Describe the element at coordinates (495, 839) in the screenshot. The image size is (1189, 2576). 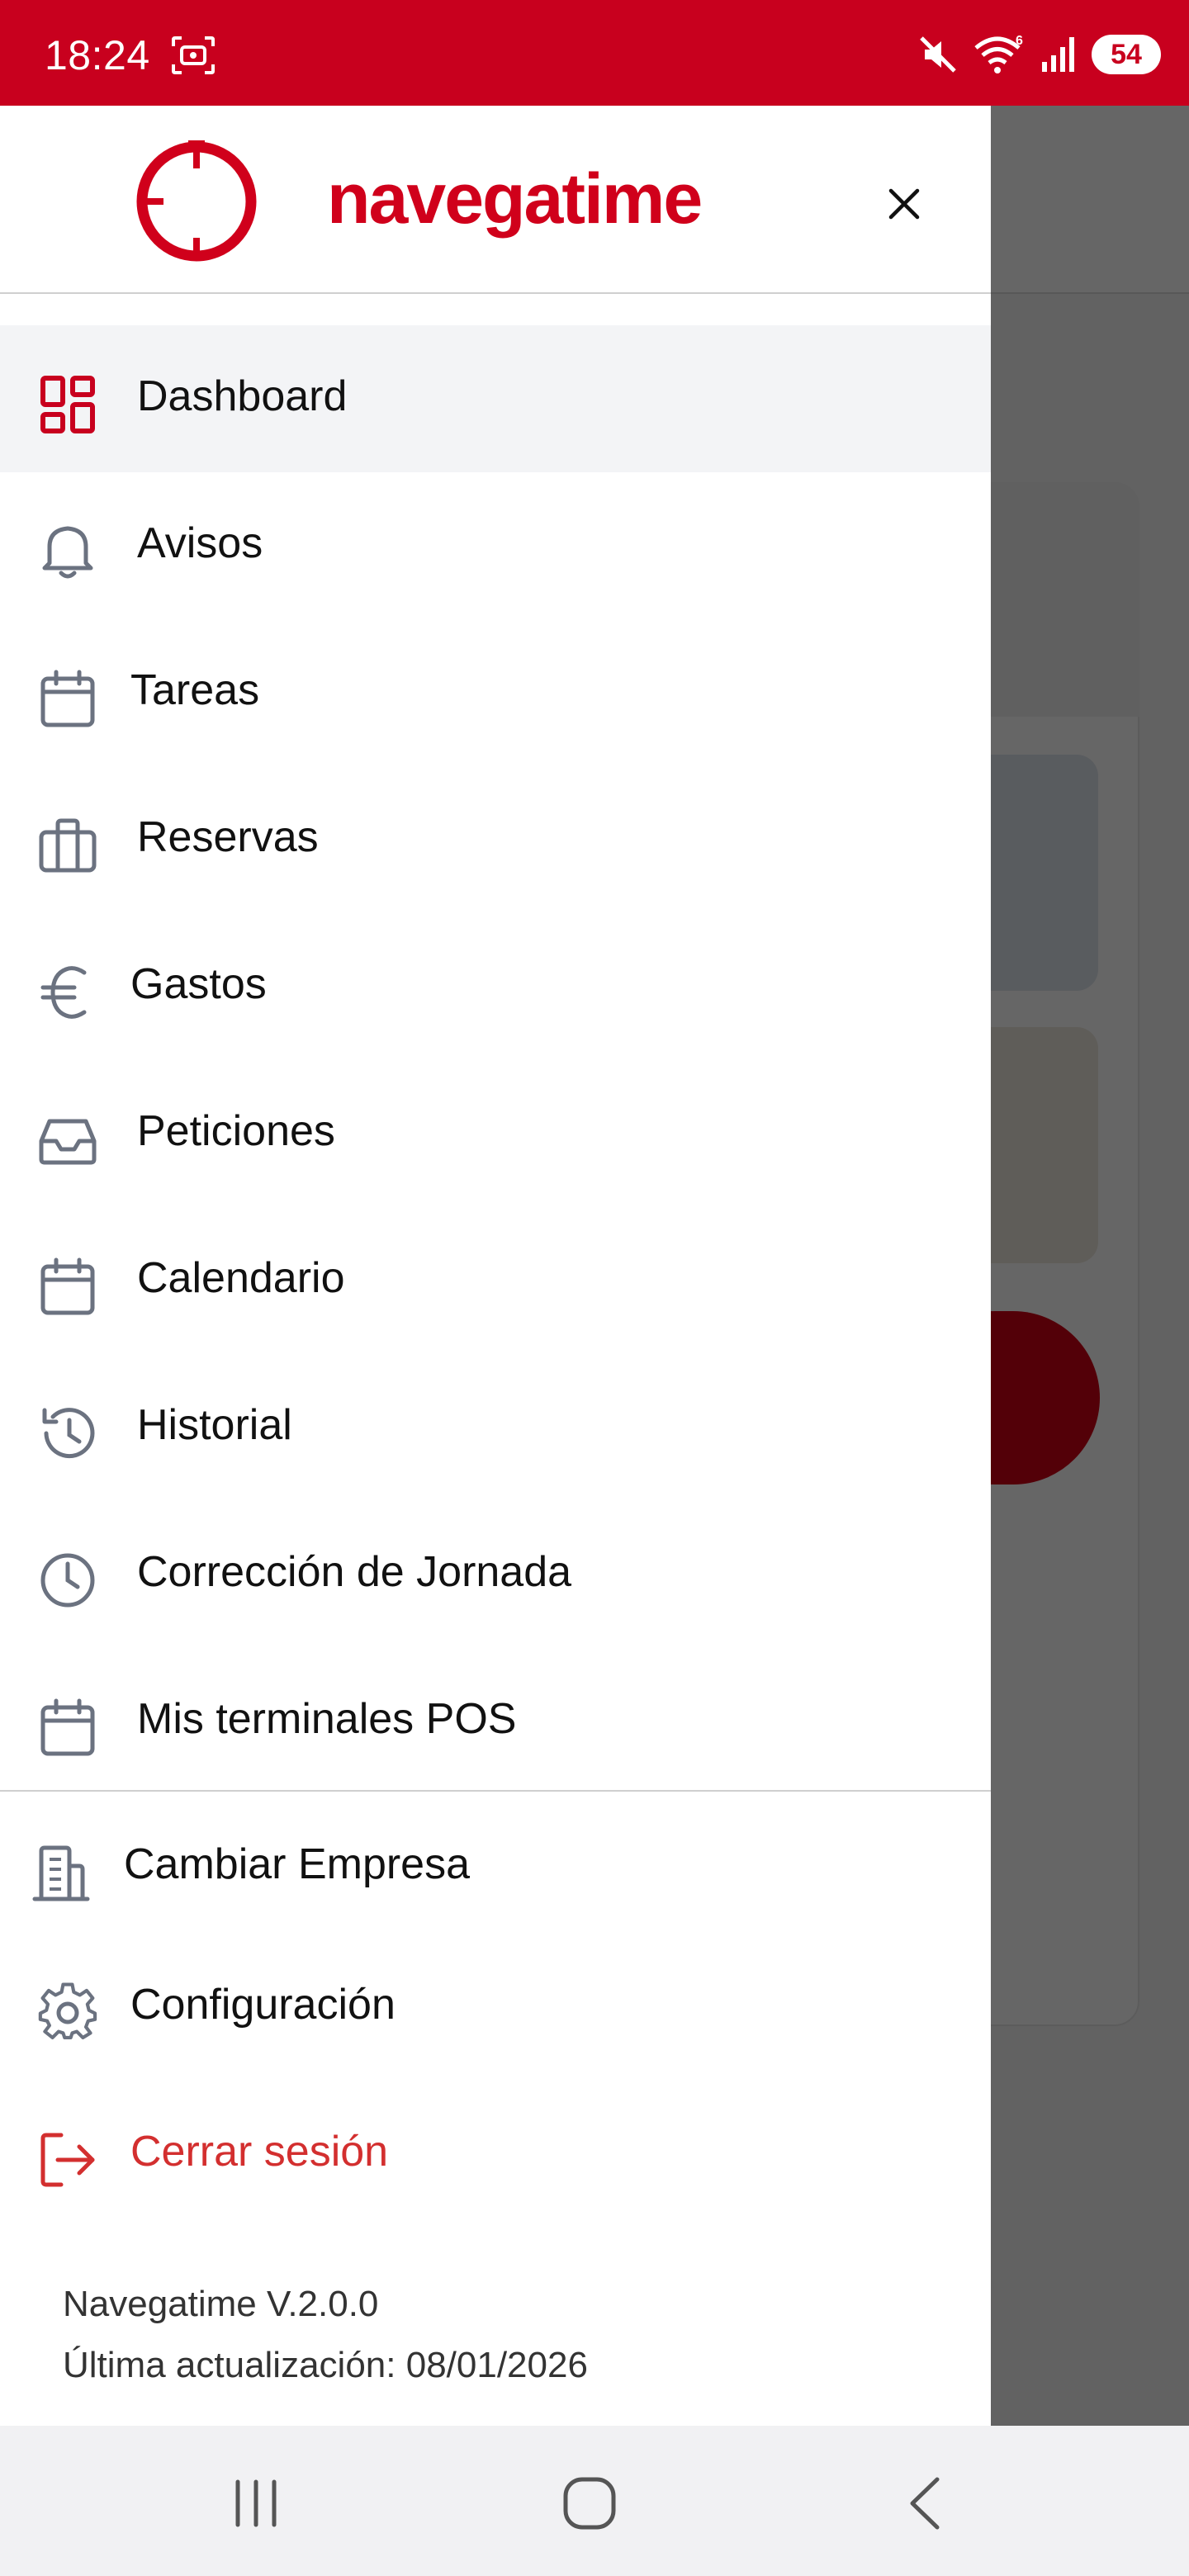
I see `menu-item-reservas: Reservas` at that location.